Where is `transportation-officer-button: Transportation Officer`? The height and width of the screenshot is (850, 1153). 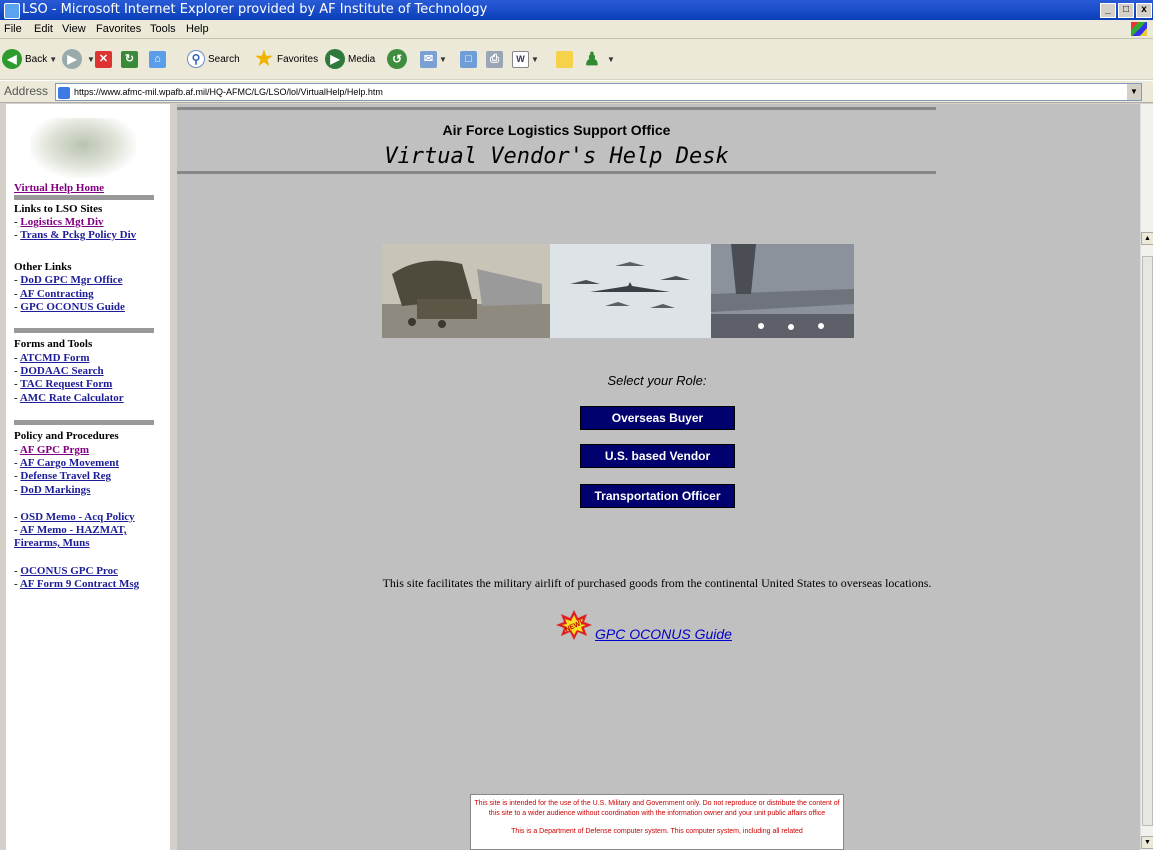 transportation-officer-button: Transportation Officer is located at coordinates (657, 496).